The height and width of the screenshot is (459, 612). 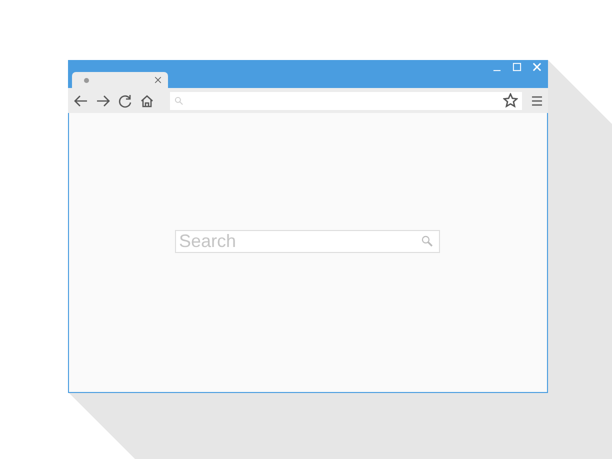 I want to click on star-icon, so click(x=510, y=100).